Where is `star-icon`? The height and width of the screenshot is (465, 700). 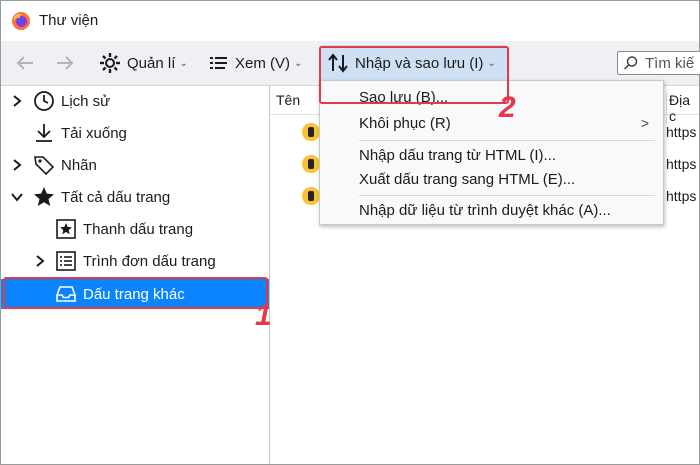
star-icon is located at coordinates (44, 196).